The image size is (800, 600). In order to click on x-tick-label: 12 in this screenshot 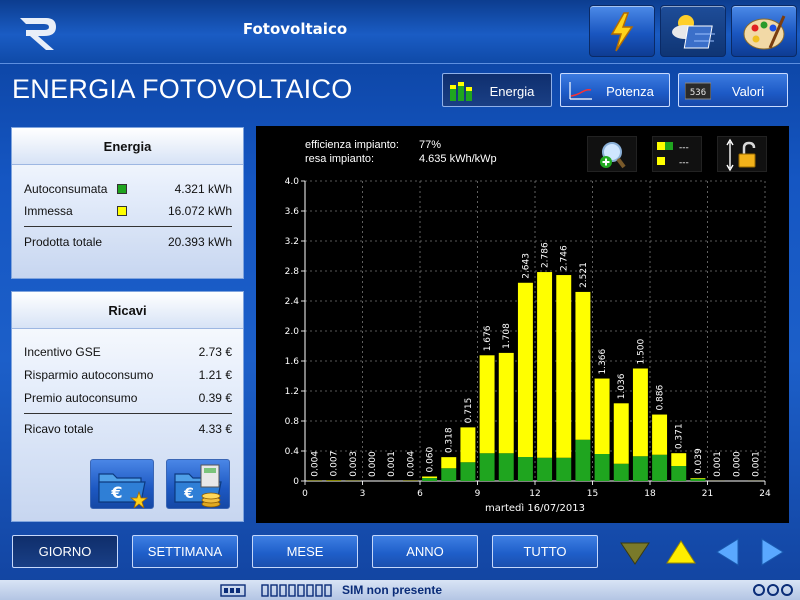, I will do `click(534, 494)`.